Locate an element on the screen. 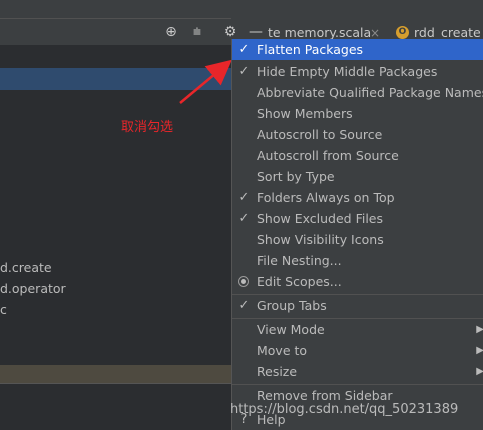 The height and width of the screenshot is (430, 483). menu-item-hide-empty-middle-packages: ✓ Hide Empty Middle Packages is located at coordinates (357, 71).